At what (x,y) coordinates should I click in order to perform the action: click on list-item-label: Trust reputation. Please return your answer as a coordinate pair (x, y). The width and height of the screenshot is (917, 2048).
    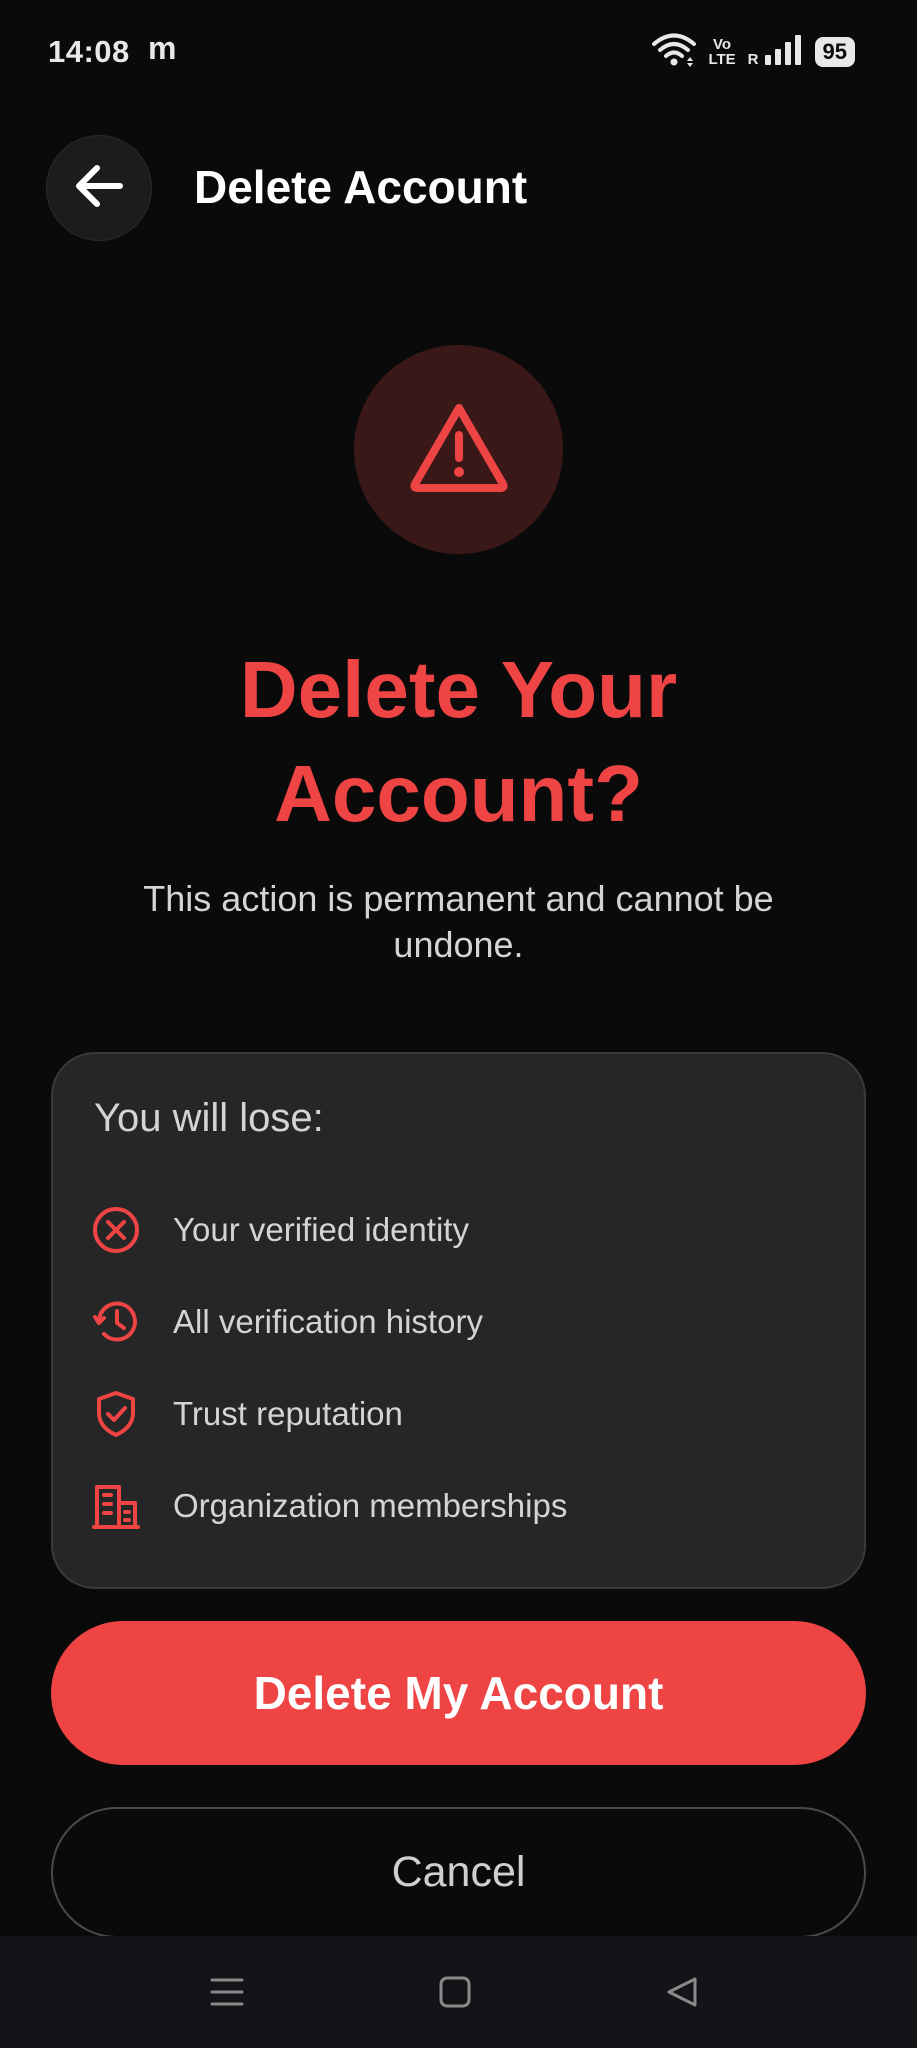
    Looking at the image, I should click on (288, 1413).